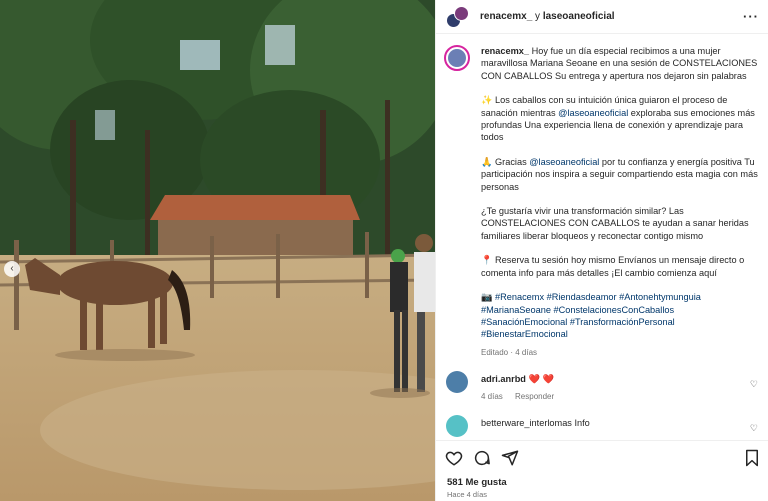 The width and height of the screenshot is (768, 501). I want to click on caption-username: renacemx_, so click(505, 51).